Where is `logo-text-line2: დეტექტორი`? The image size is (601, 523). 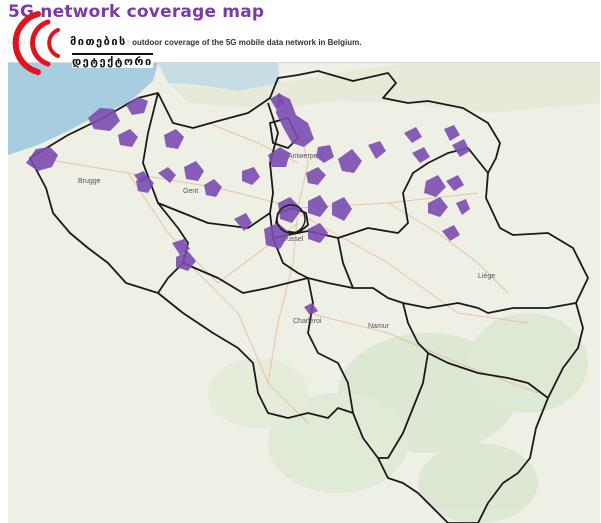 logo-text-line2: დეტექტორი is located at coordinates (112, 60).